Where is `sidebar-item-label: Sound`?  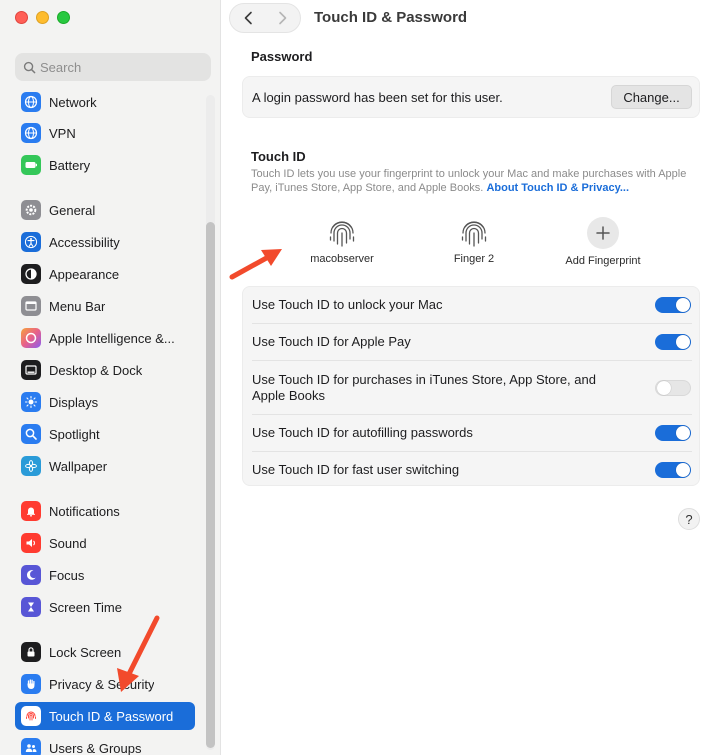
sidebar-item-label: Sound is located at coordinates (68, 543).